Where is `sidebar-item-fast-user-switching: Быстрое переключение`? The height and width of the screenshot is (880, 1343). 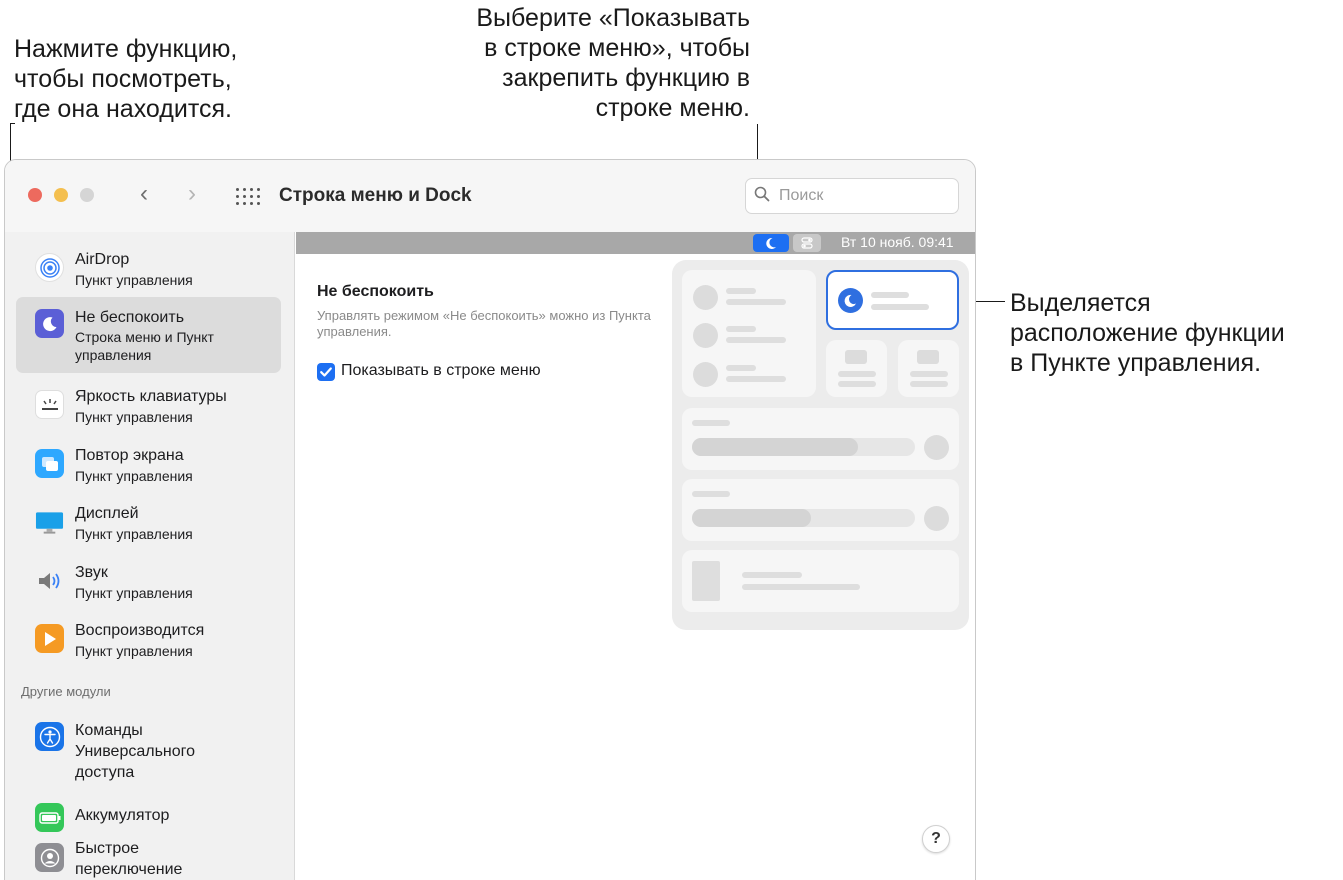
sidebar-item-fast-user-switching: Быстрое переключение is located at coordinates (148, 856).